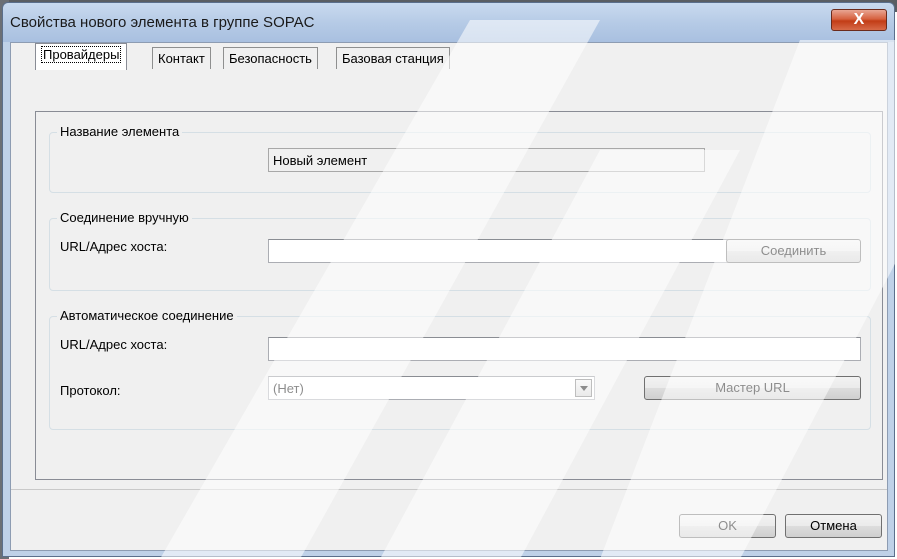  I want to click on footer-divider, so click(449, 489).